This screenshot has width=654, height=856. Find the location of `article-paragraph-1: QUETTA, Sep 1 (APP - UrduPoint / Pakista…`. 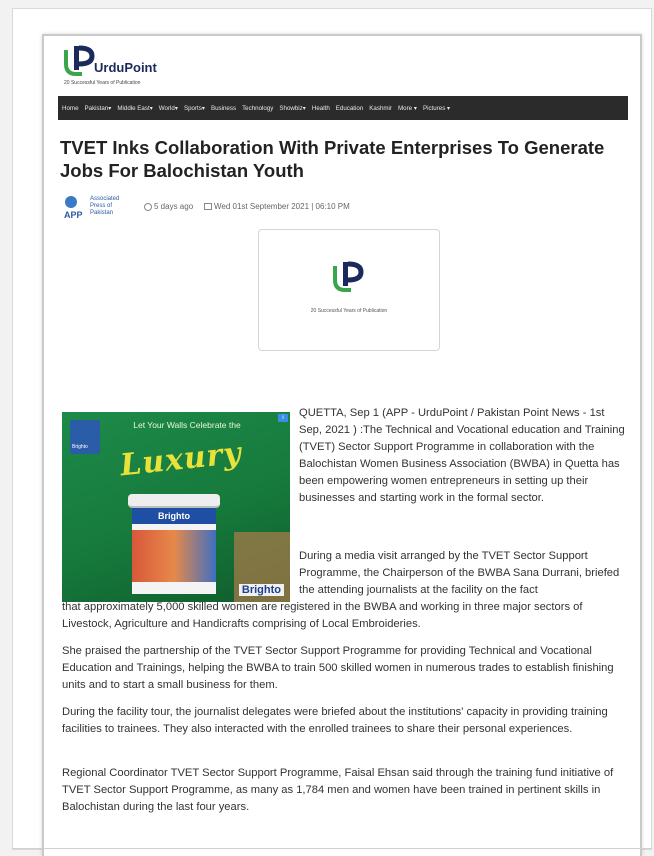

article-paragraph-1: QUETTA, Sep 1 (APP - UrduPoint / Pakista… is located at coordinates (462, 455).